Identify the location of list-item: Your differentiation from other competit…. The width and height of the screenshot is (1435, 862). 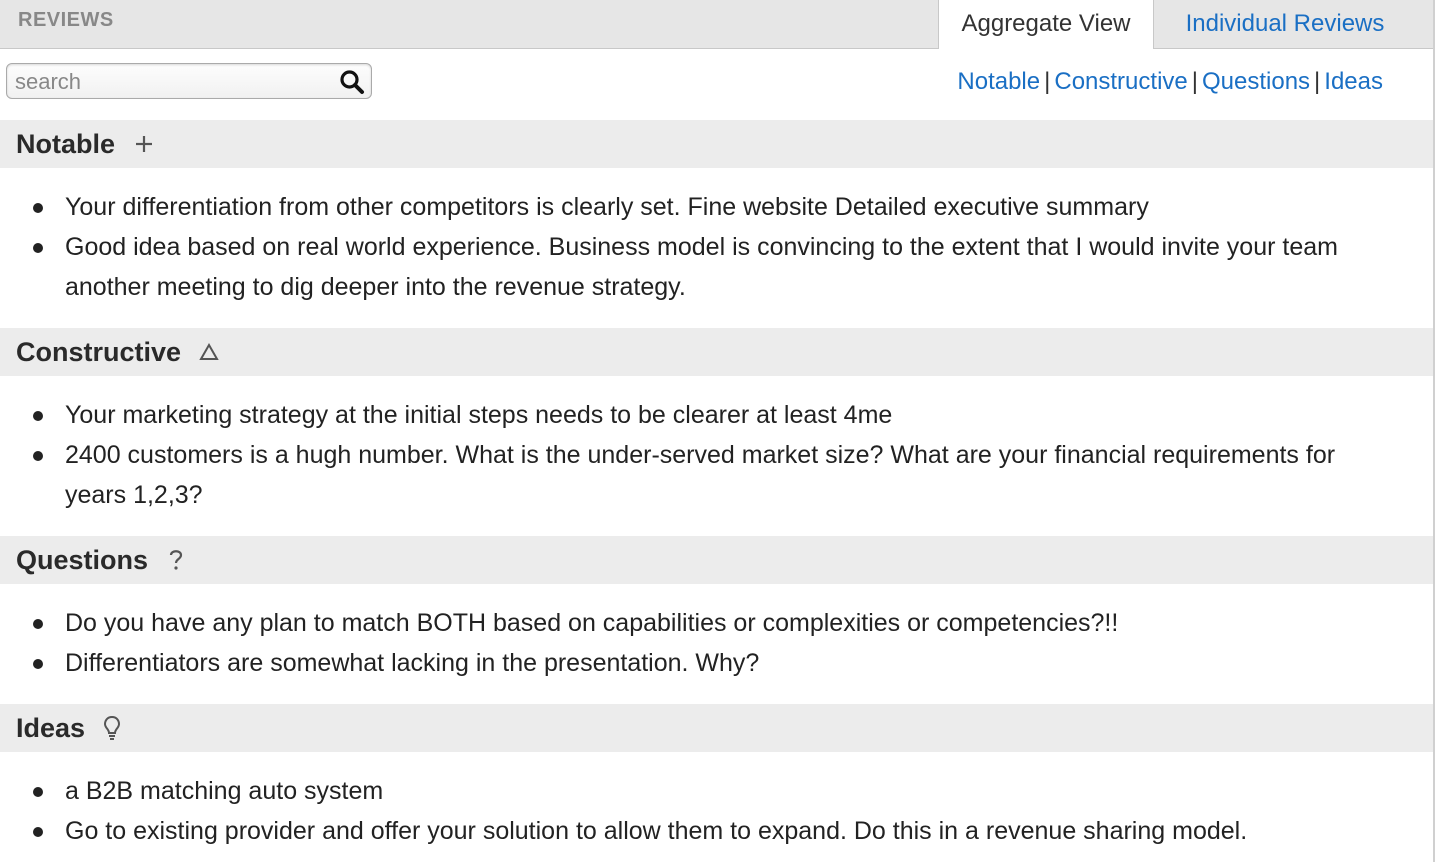
(714, 207).